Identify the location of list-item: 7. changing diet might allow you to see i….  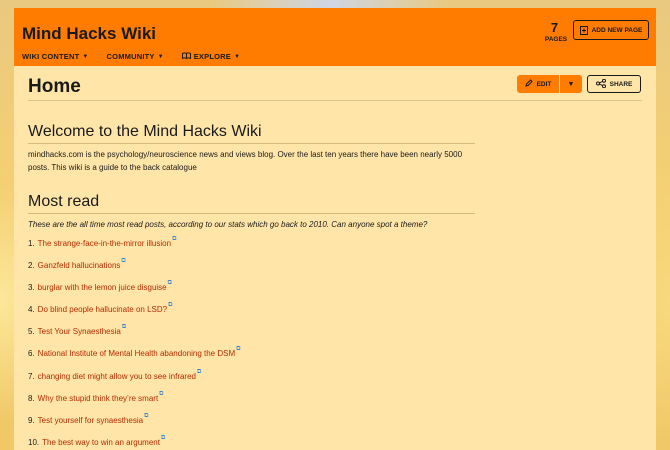
(278, 381).